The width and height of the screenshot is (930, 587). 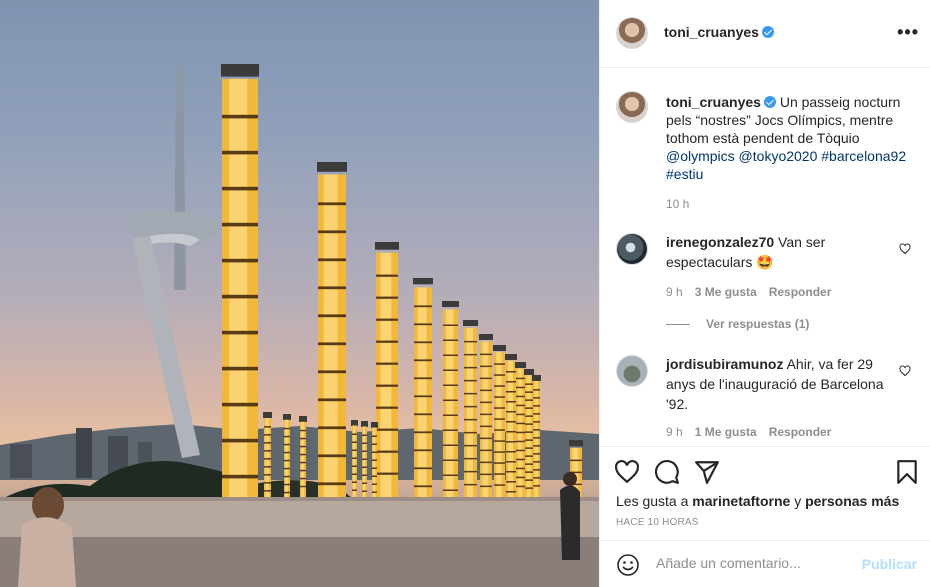 I want to click on comment: irenegonzalez70 Van ser espectaculars 🤩, so click(x=781, y=252).